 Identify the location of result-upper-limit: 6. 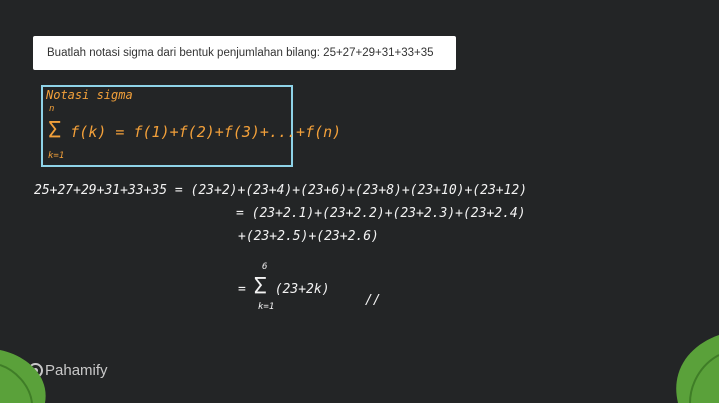
(265, 267).